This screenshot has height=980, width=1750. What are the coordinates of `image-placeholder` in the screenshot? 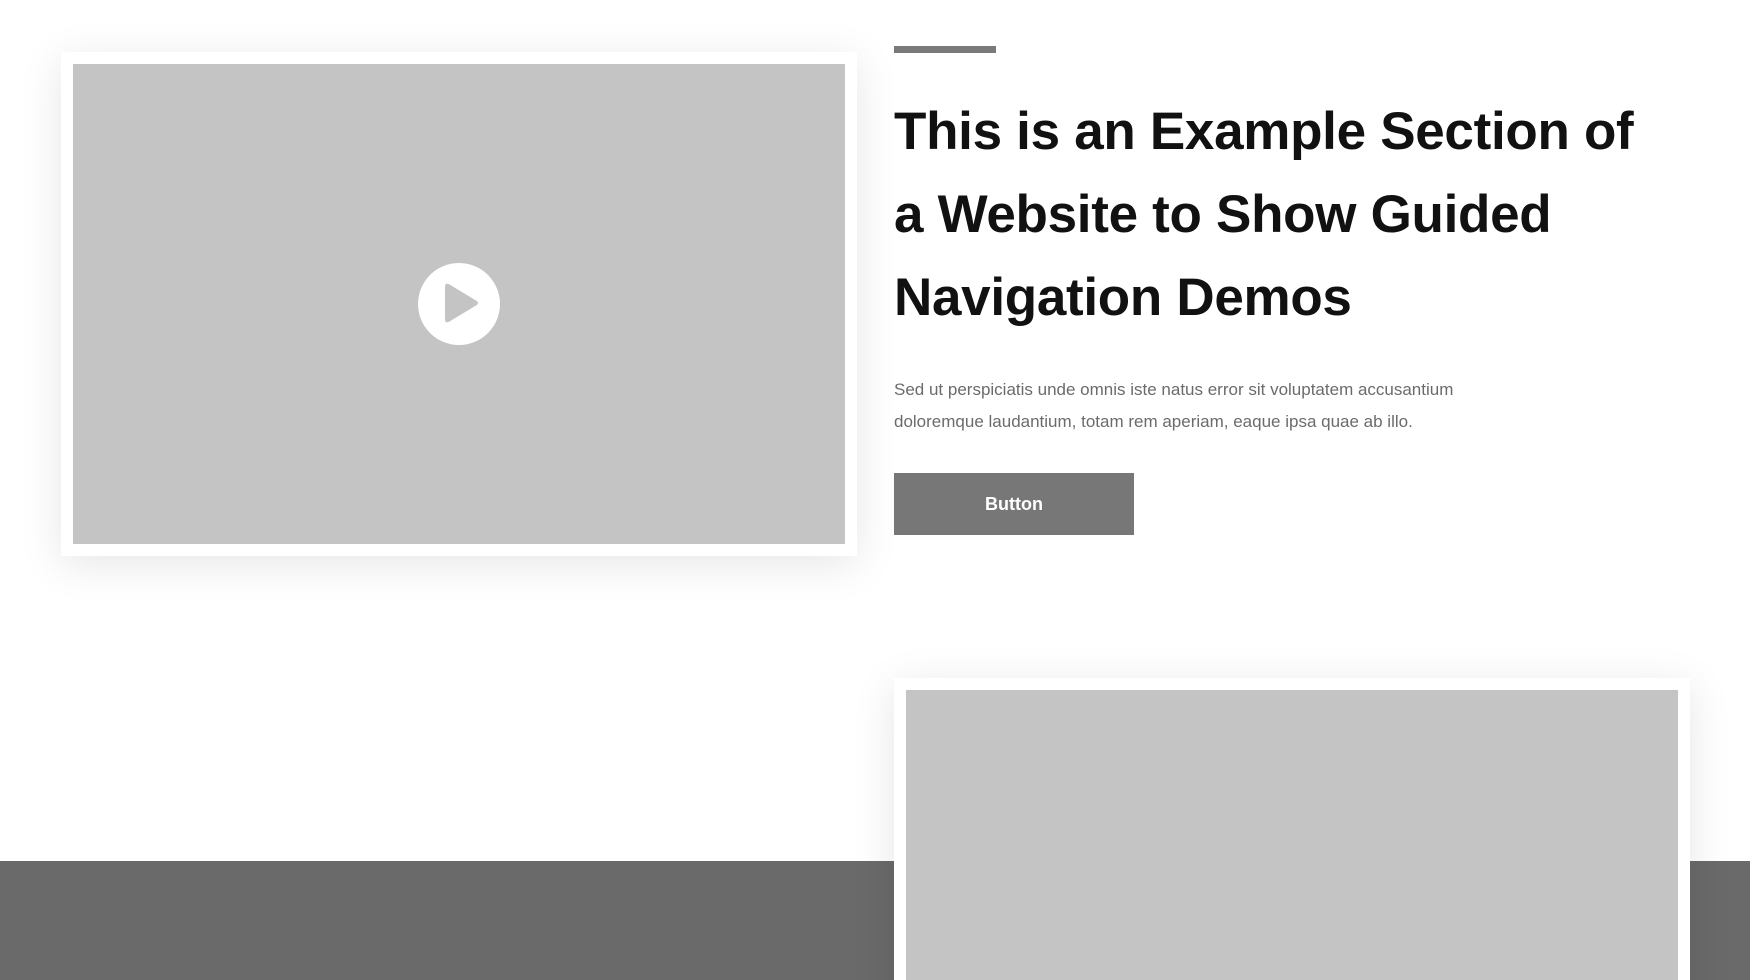 It's located at (1292, 835).